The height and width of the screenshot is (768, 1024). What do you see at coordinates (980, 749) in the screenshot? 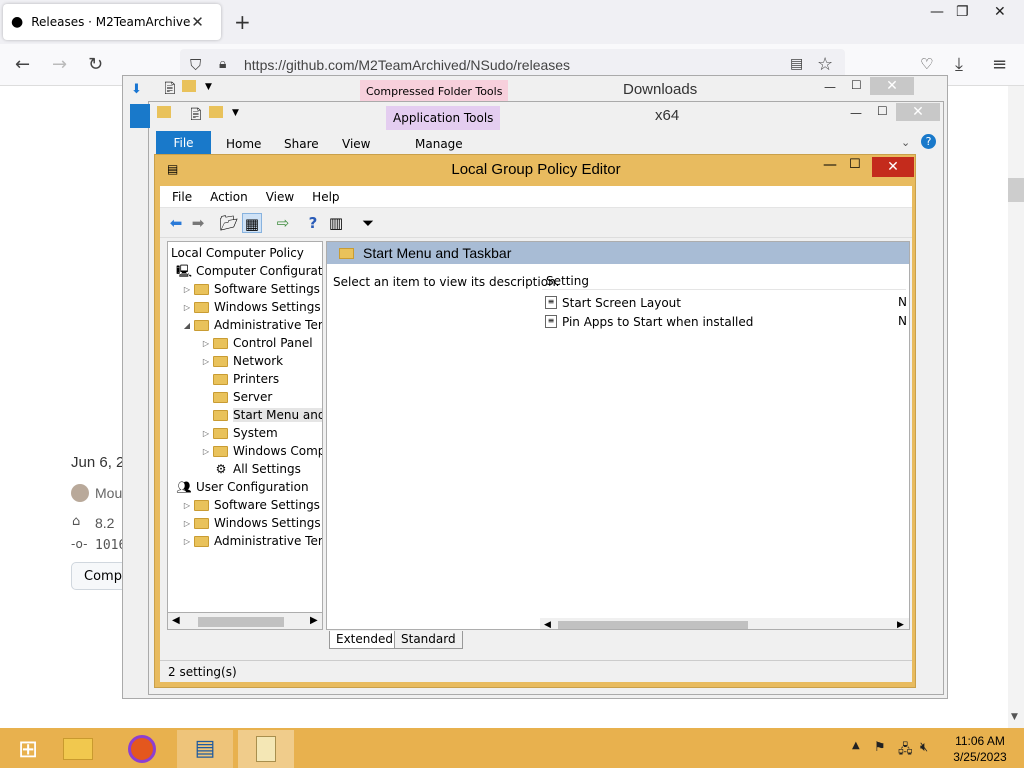
I see `clock: 11:06 AM 3/25/2023` at bounding box center [980, 749].